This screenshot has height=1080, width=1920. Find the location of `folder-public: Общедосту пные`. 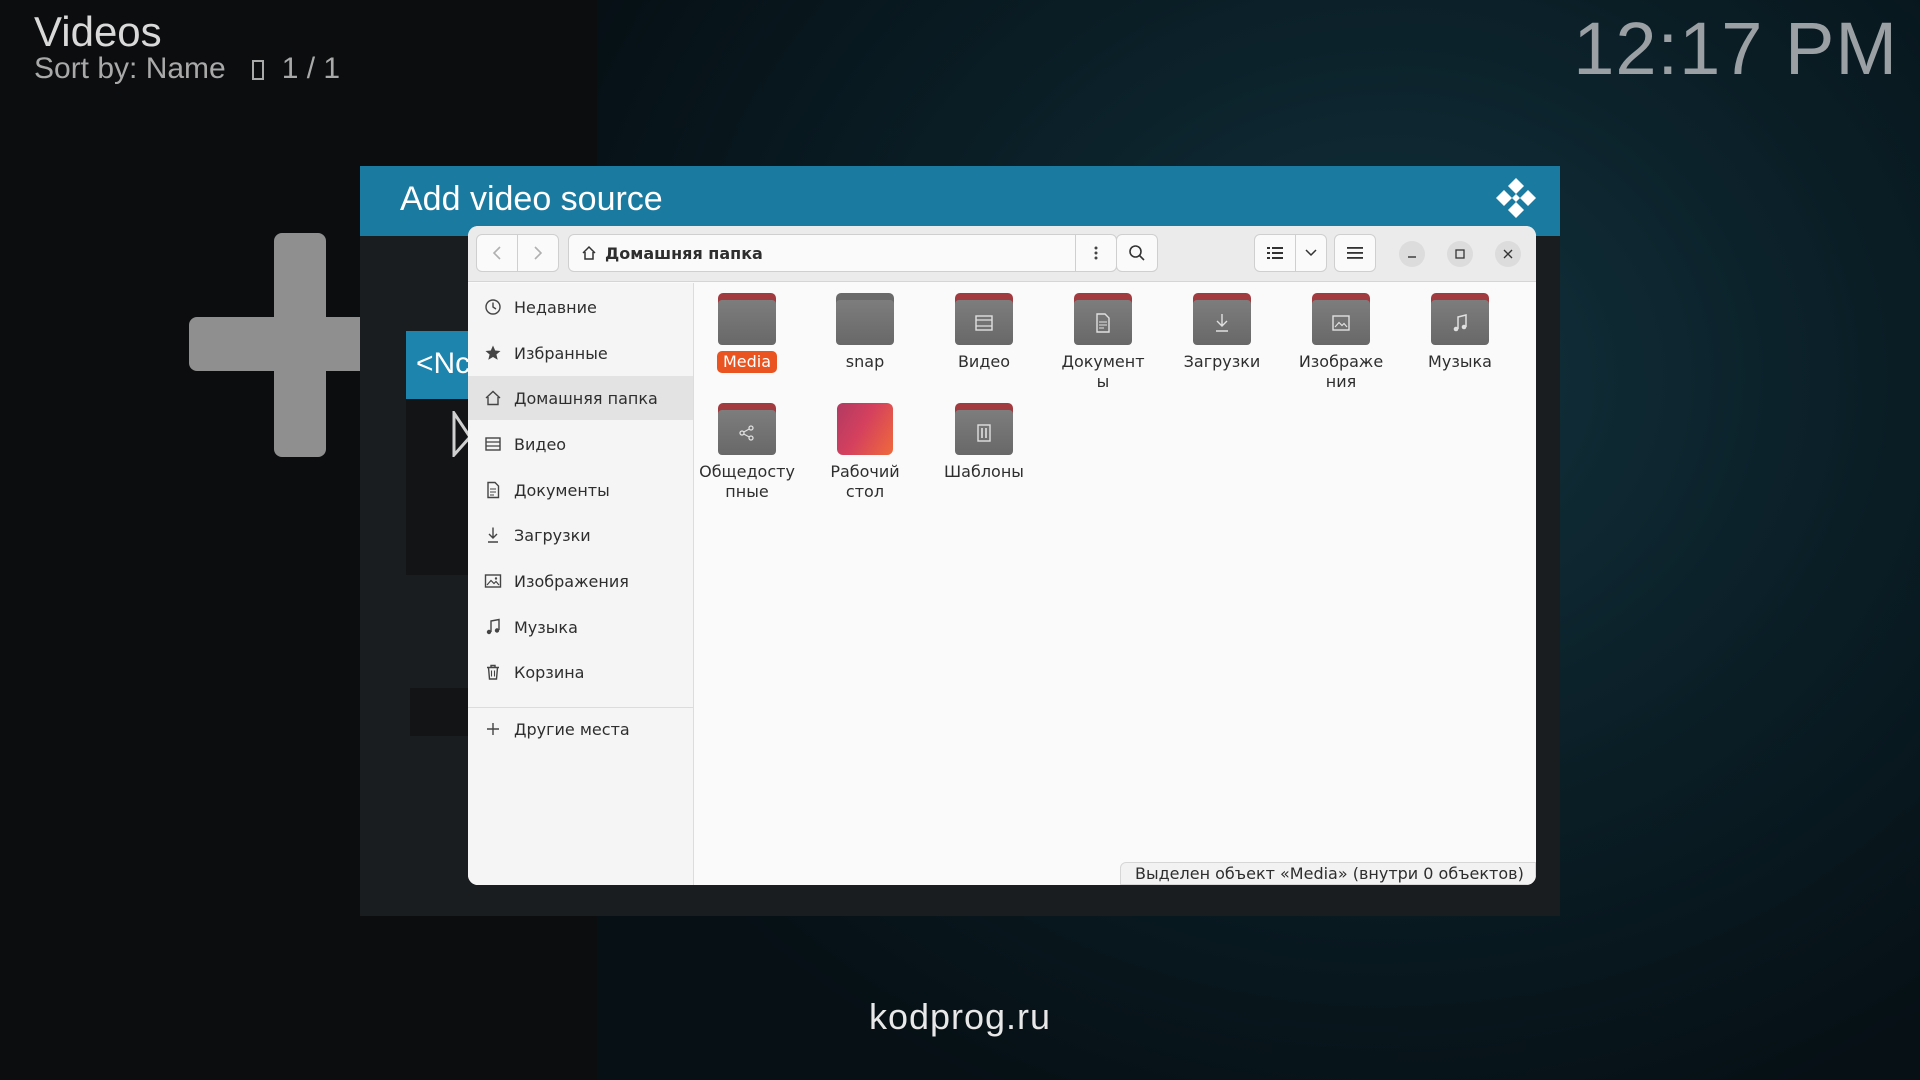

folder-public: Общедосту пные is located at coordinates (747, 453).